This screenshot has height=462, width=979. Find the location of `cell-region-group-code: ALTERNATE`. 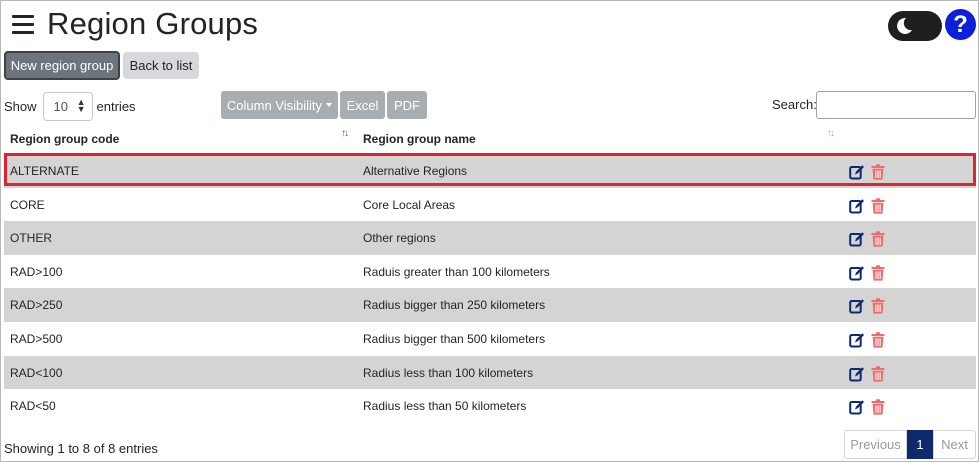

cell-region-group-code: ALTERNATE is located at coordinates (44, 171).